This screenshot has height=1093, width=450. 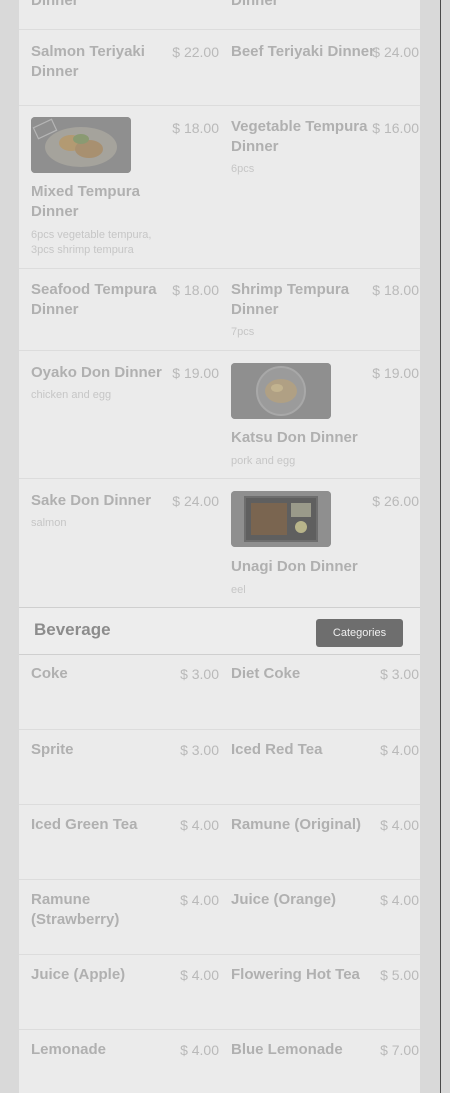 What do you see at coordinates (219, 631) in the screenshot?
I see `section-header: Beverage Categories` at bounding box center [219, 631].